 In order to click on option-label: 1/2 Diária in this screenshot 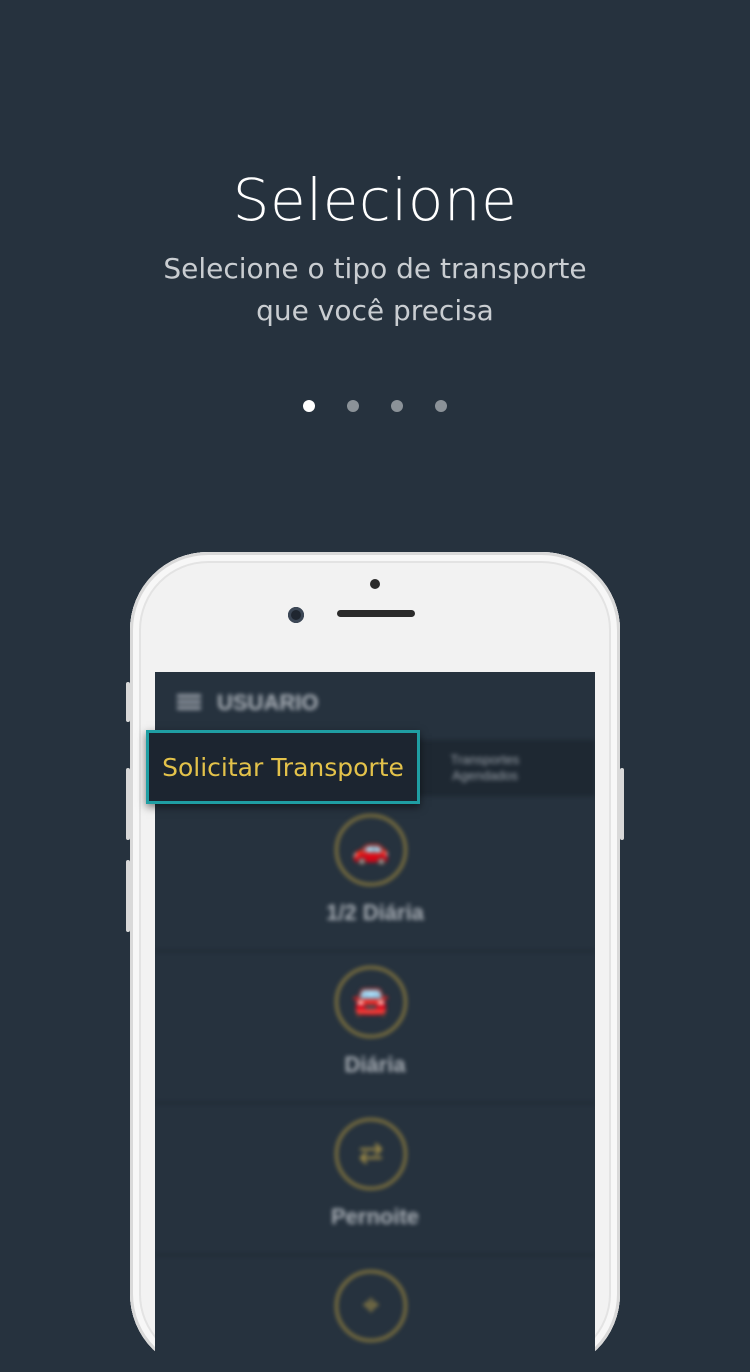, I will do `click(375, 912)`.